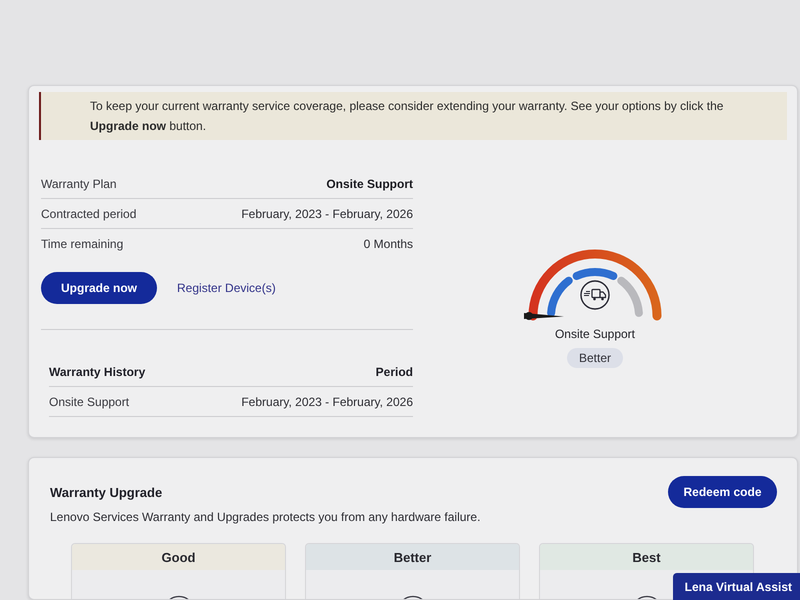  Describe the element at coordinates (99, 288) in the screenshot. I see `upgrade-now-button: Upgrade now` at that location.